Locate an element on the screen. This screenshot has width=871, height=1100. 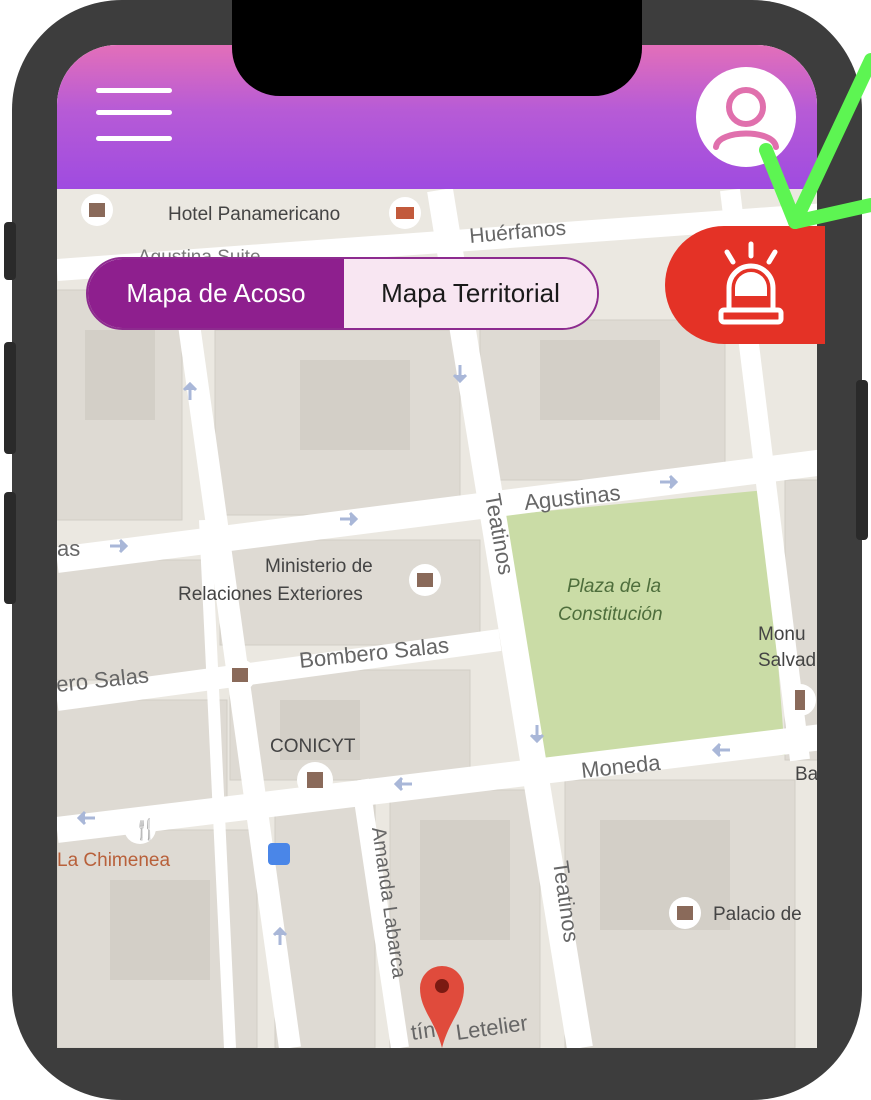
user-profile-icon is located at coordinates (746, 117).